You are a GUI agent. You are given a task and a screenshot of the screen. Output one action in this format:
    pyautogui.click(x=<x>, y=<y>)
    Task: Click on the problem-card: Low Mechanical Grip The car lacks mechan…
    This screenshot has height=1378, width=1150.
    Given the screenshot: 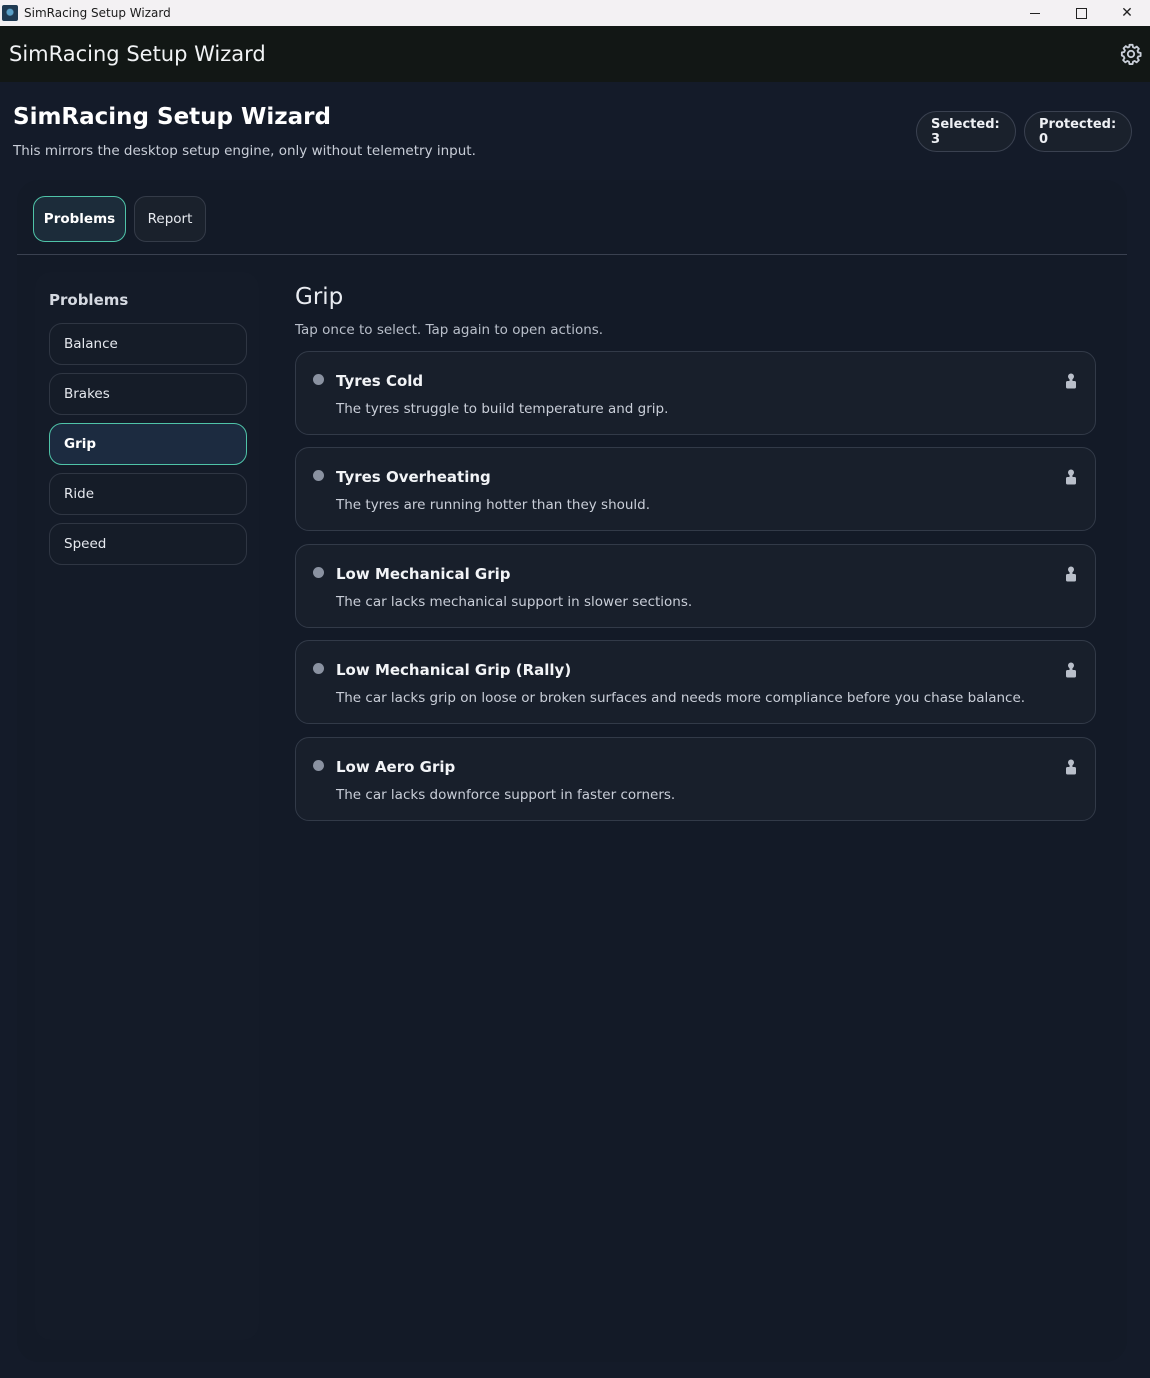 What is the action you would take?
    pyautogui.click(x=695, y=586)
    